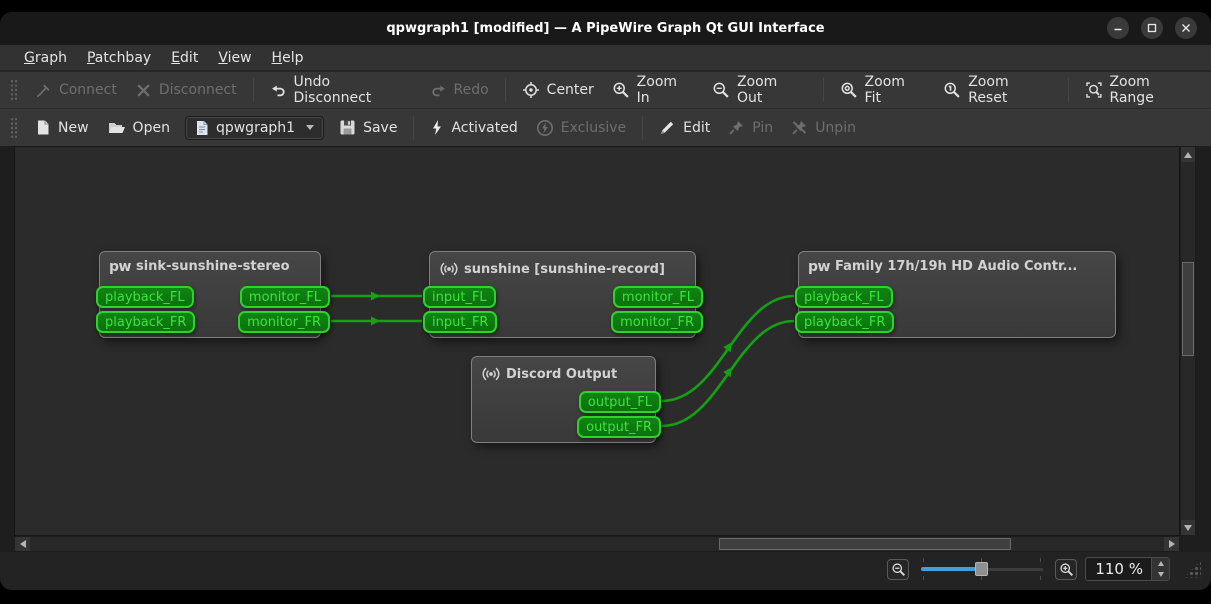  Describe the element at coordinates (1118, 28) in the screenshot. I see `minimize-button` at that location.